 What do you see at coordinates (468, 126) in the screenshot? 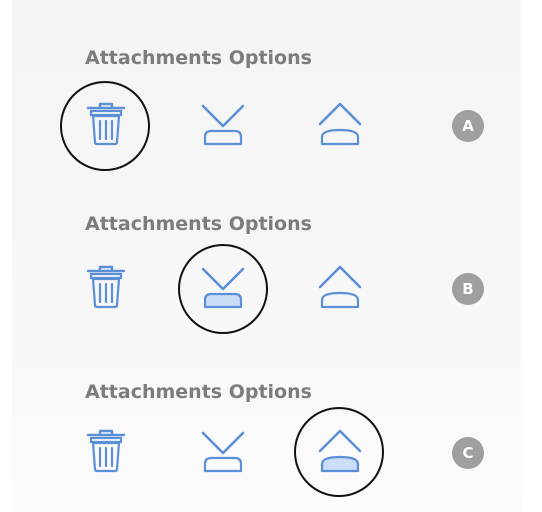
I see `section-label-badge: A` at bounding box center [468, 126].